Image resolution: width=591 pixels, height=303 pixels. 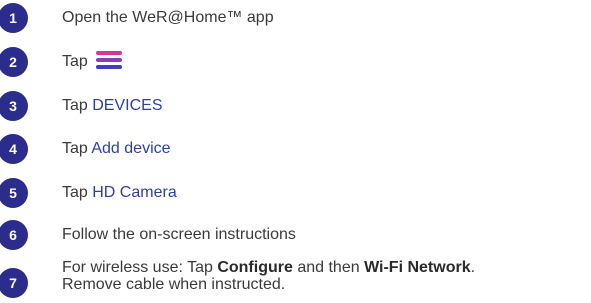 What do you see at coordinates (14, 193) in the screenshot?
I see `step-number-badge: 5` at bounding box center [14, 193].